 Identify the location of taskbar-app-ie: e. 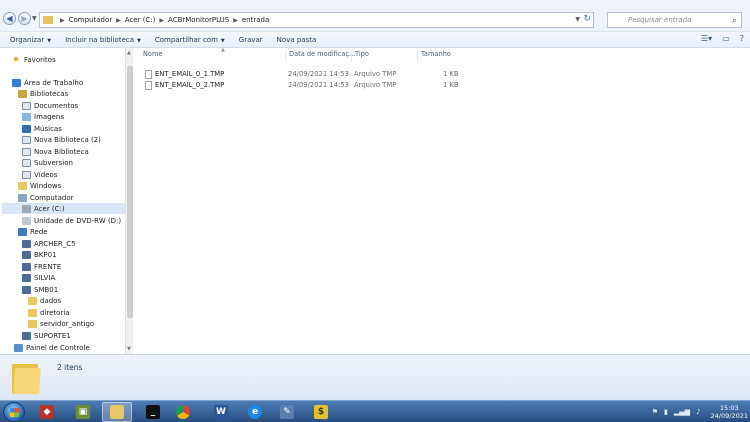
(255, 412).